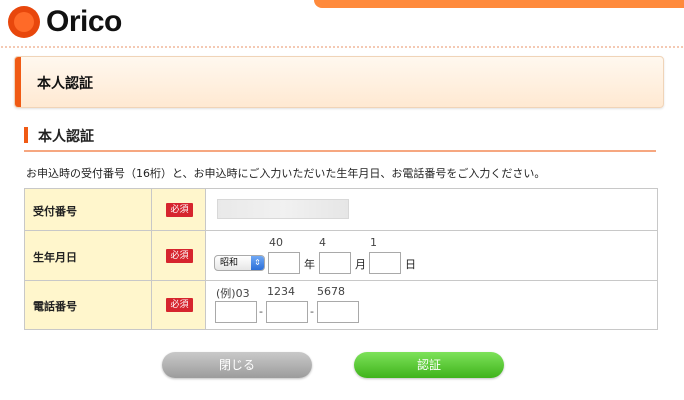 The image size is (684, 400). Describe the element at coordinates (373, 242) in the screenshot. I see `day-hint: 1` at that location.